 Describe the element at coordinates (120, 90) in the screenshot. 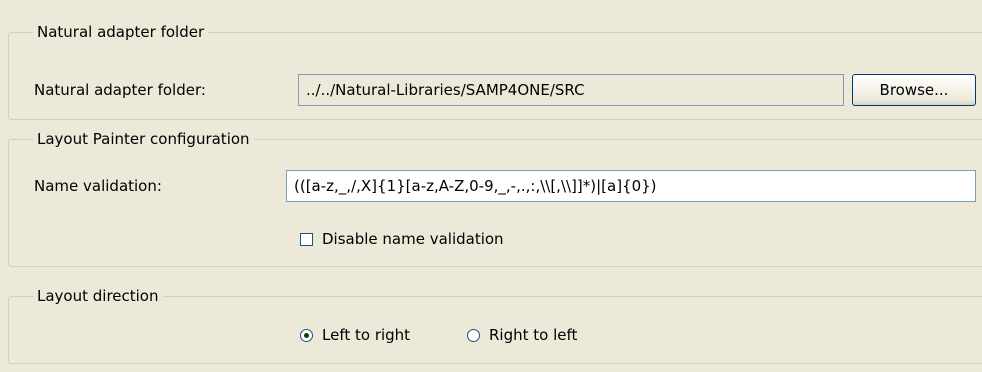

I see `natural-adapter-folder-label: Natural adapter folder:` at that location.